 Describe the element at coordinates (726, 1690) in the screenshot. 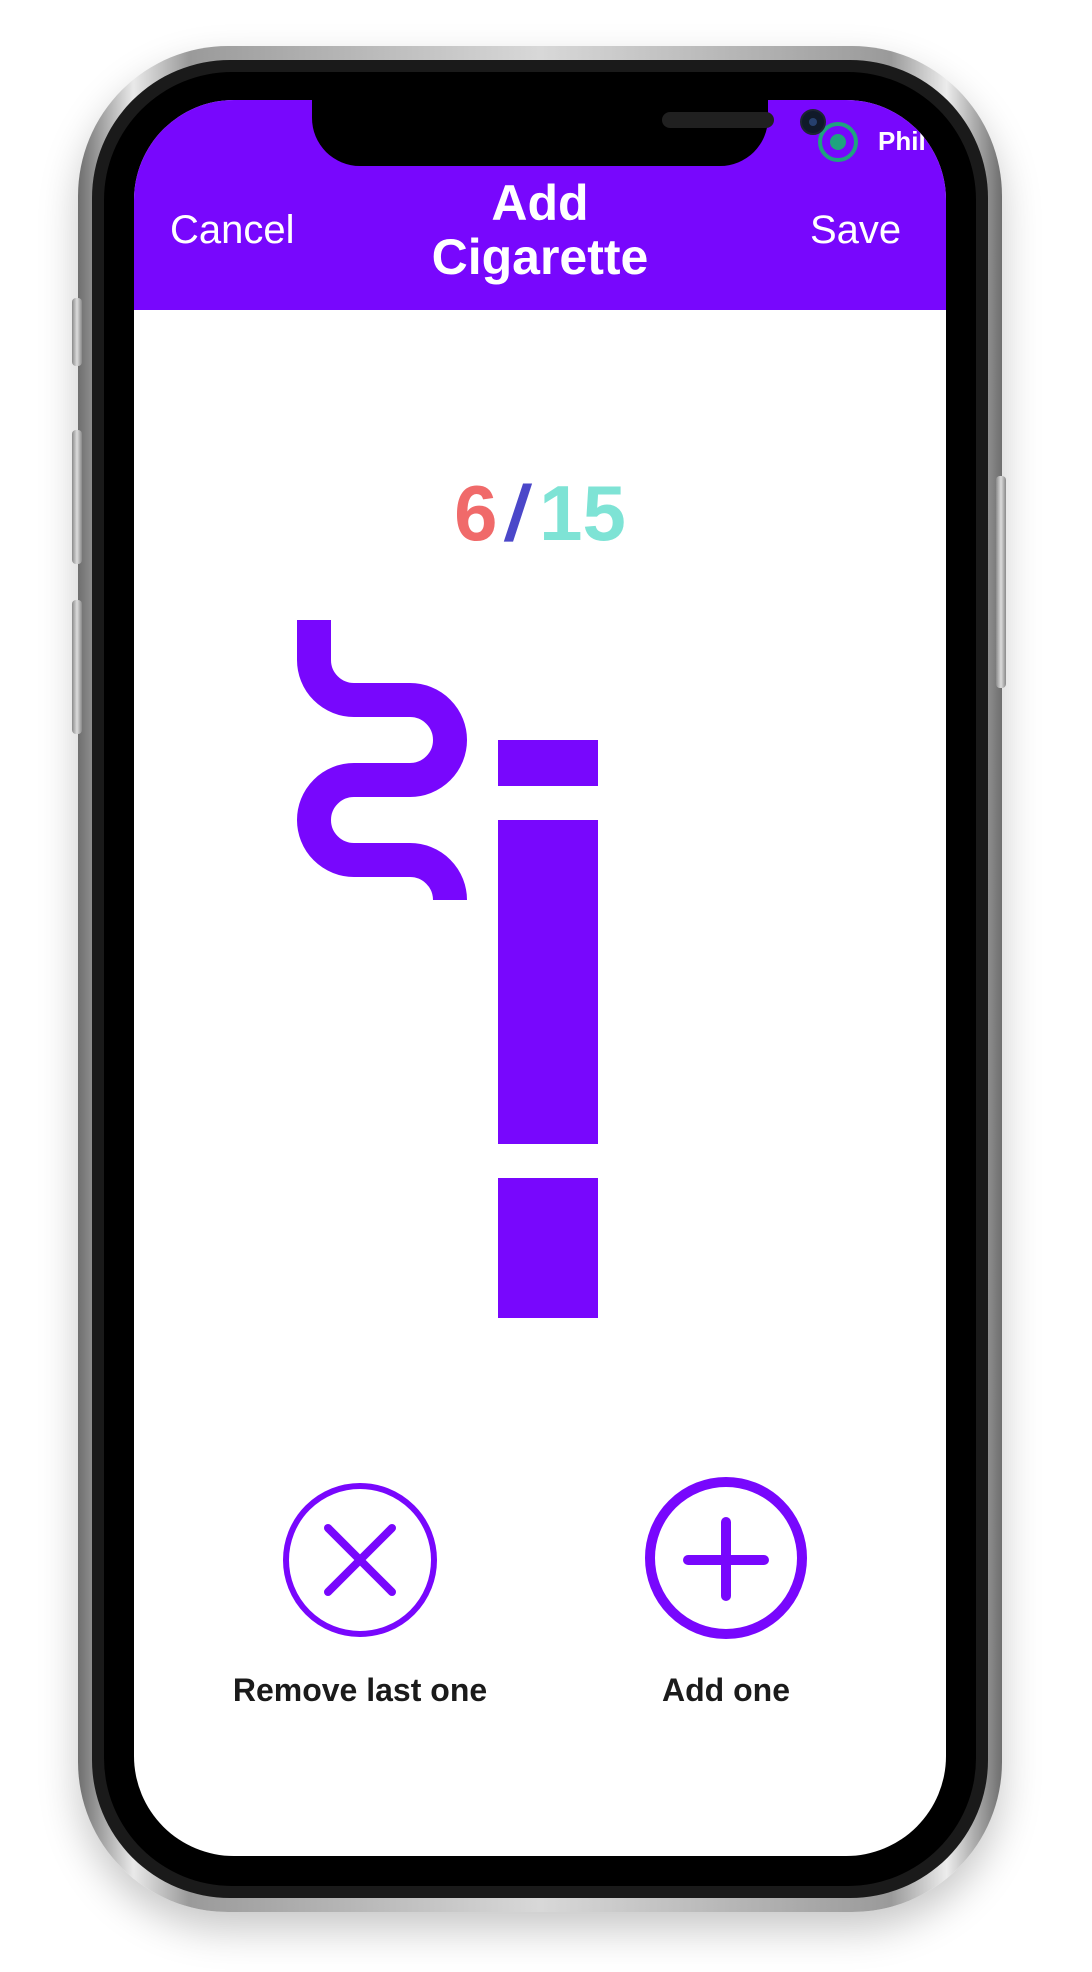

I see `add-one-label: Add one` at that location.